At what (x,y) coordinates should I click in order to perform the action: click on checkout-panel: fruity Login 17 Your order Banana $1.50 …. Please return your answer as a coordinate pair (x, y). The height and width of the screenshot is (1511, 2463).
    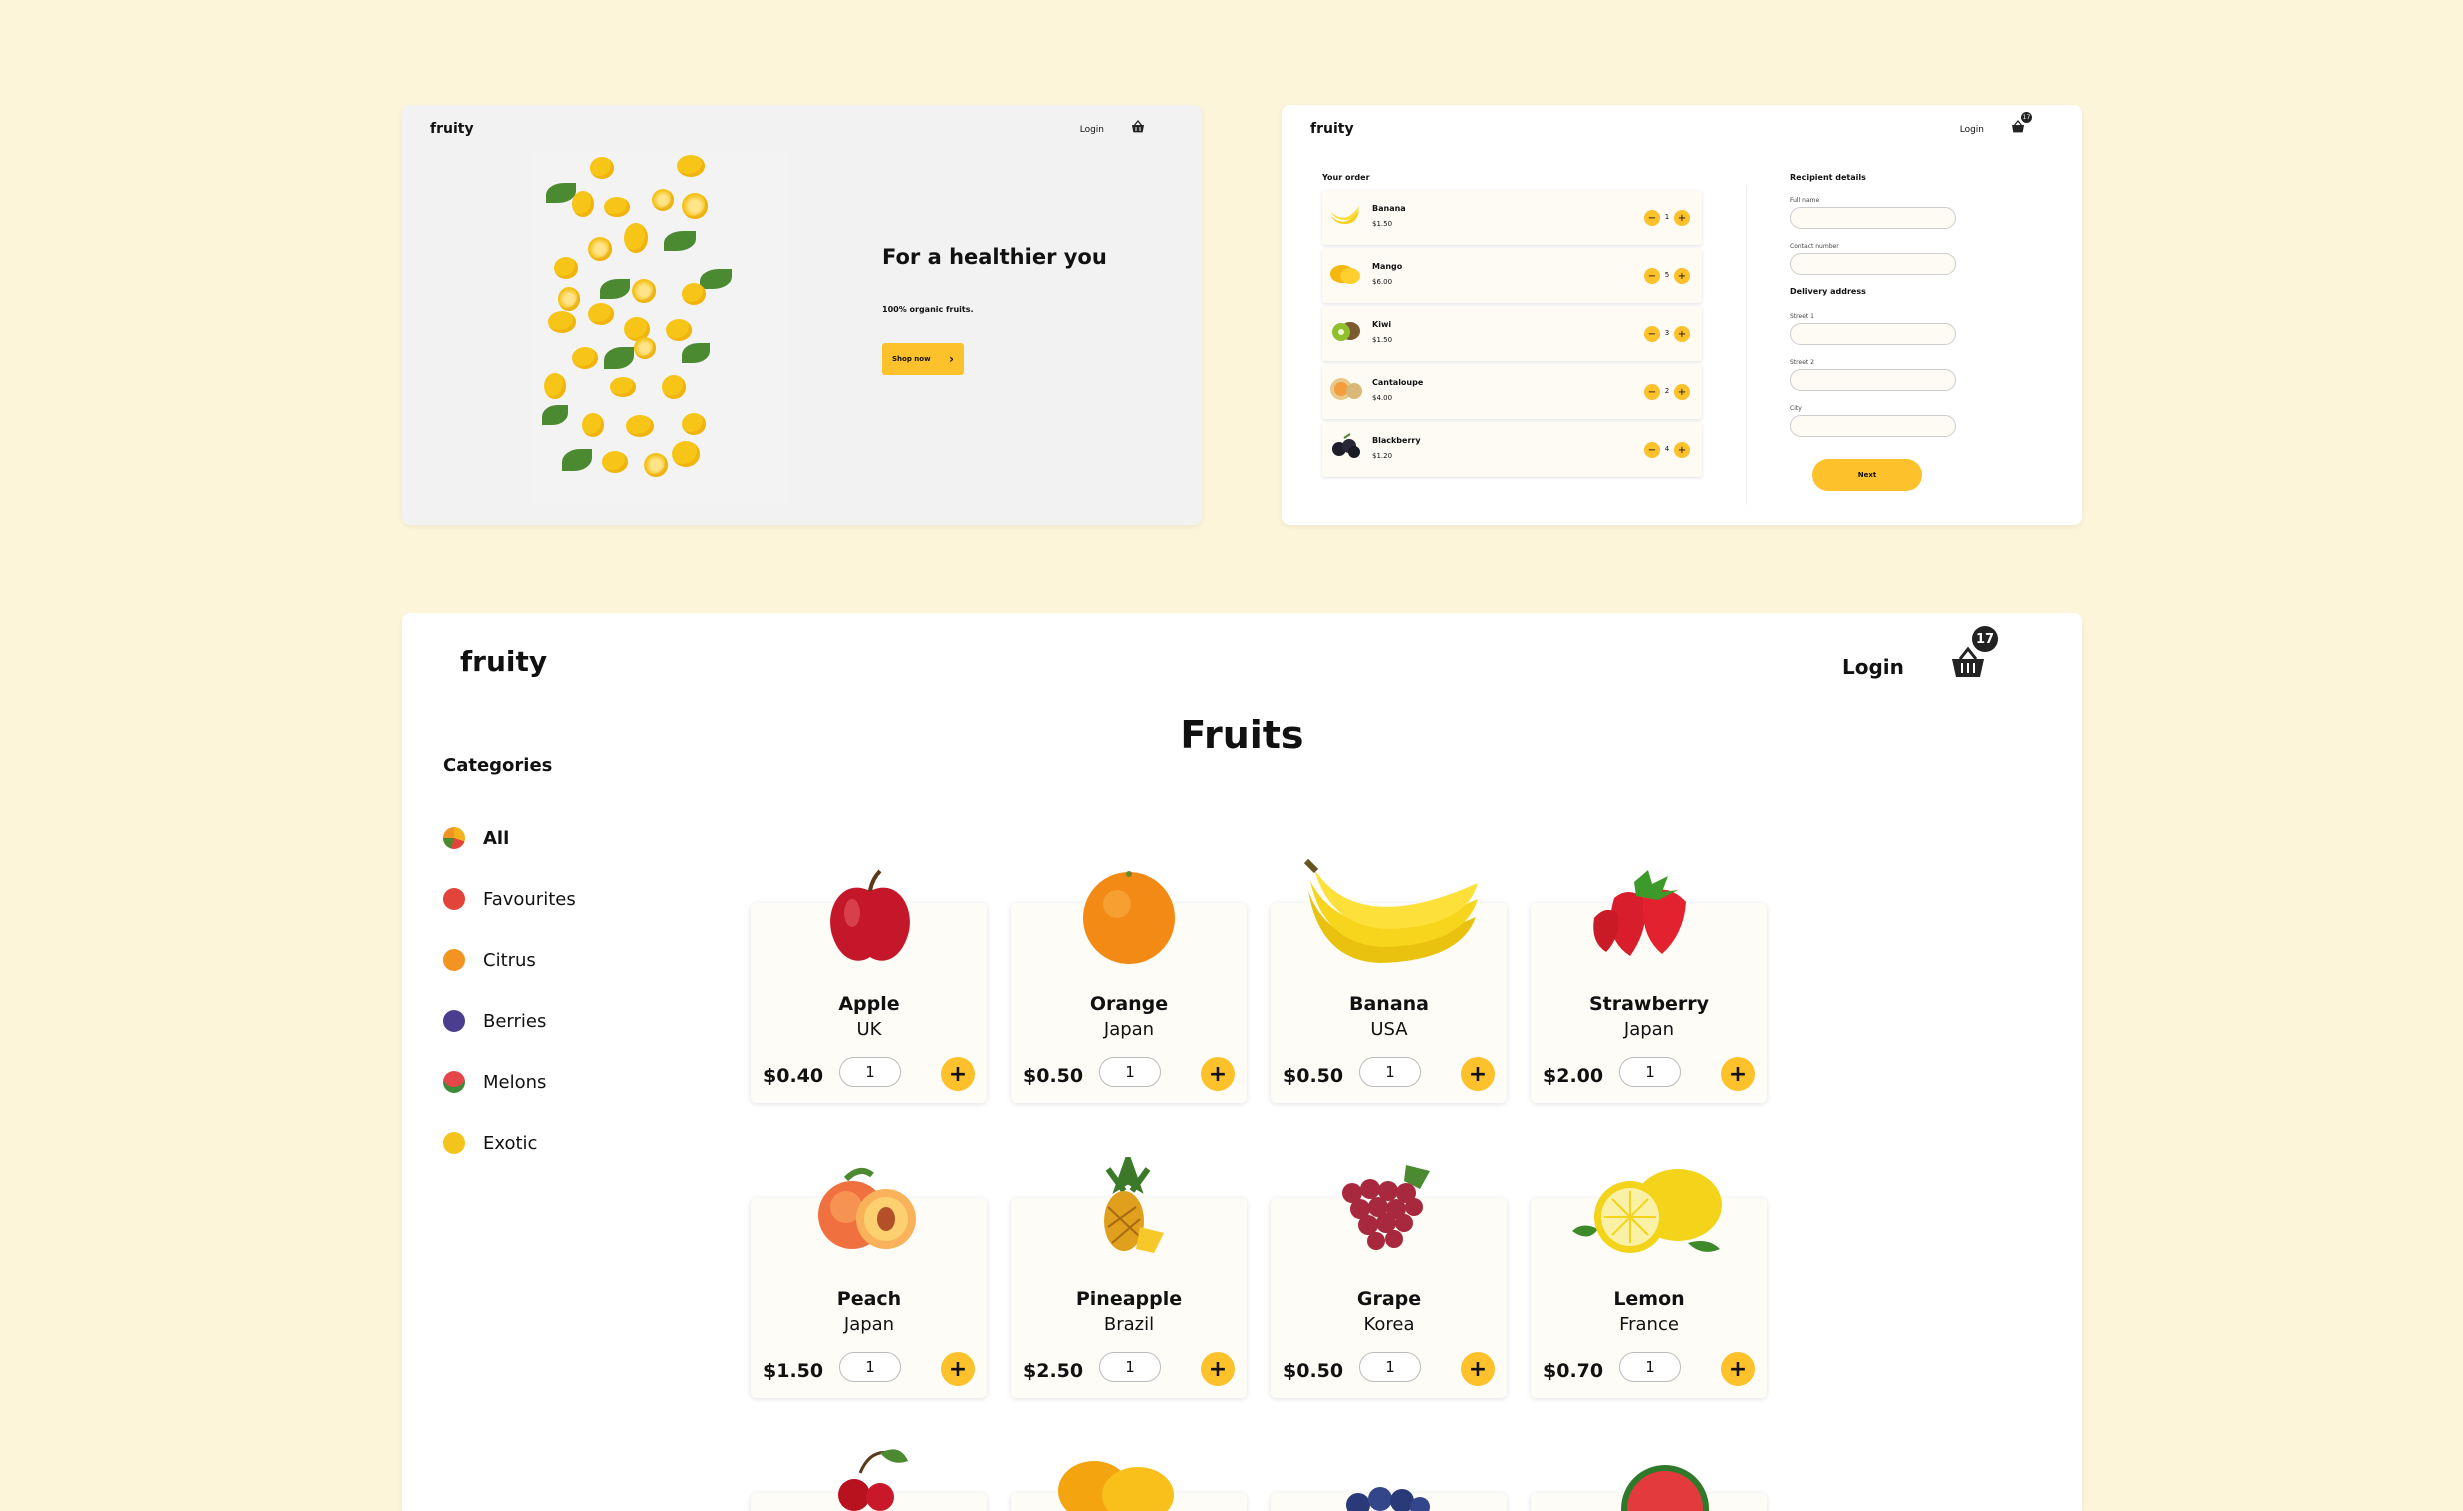
    Looking at the image, I should click on (1682, 315).